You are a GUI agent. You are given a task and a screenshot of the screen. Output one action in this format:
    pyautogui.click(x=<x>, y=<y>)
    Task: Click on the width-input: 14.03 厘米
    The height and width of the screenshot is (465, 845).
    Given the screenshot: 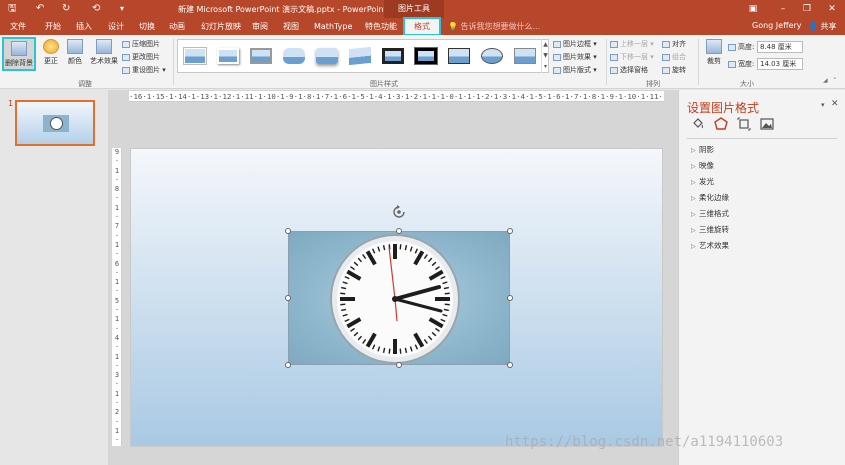 What is the action you would take?
    pyautogui.click(x=780, y=64)
    